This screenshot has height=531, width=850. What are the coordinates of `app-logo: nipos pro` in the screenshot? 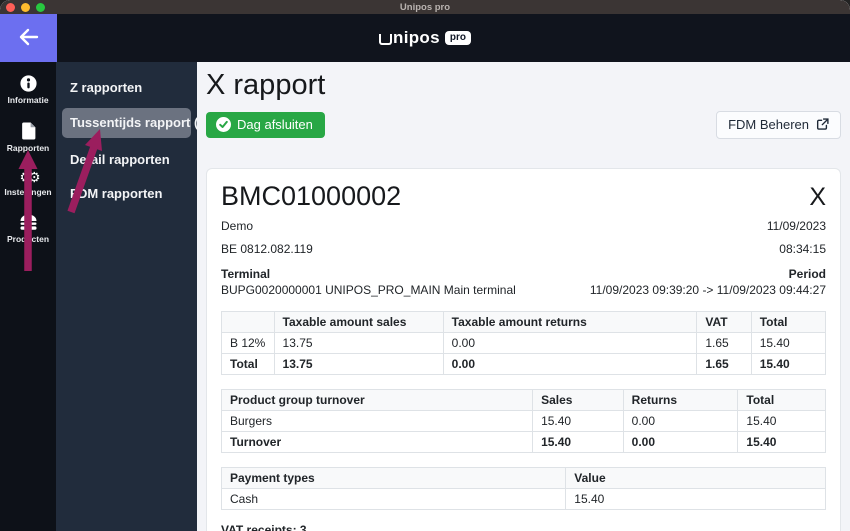 It's located at (425, 38).